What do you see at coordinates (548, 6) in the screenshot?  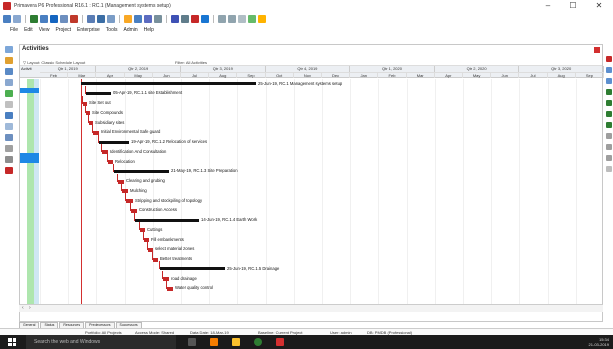 I see `minimize-button: –` at bounding box center [548, 6].